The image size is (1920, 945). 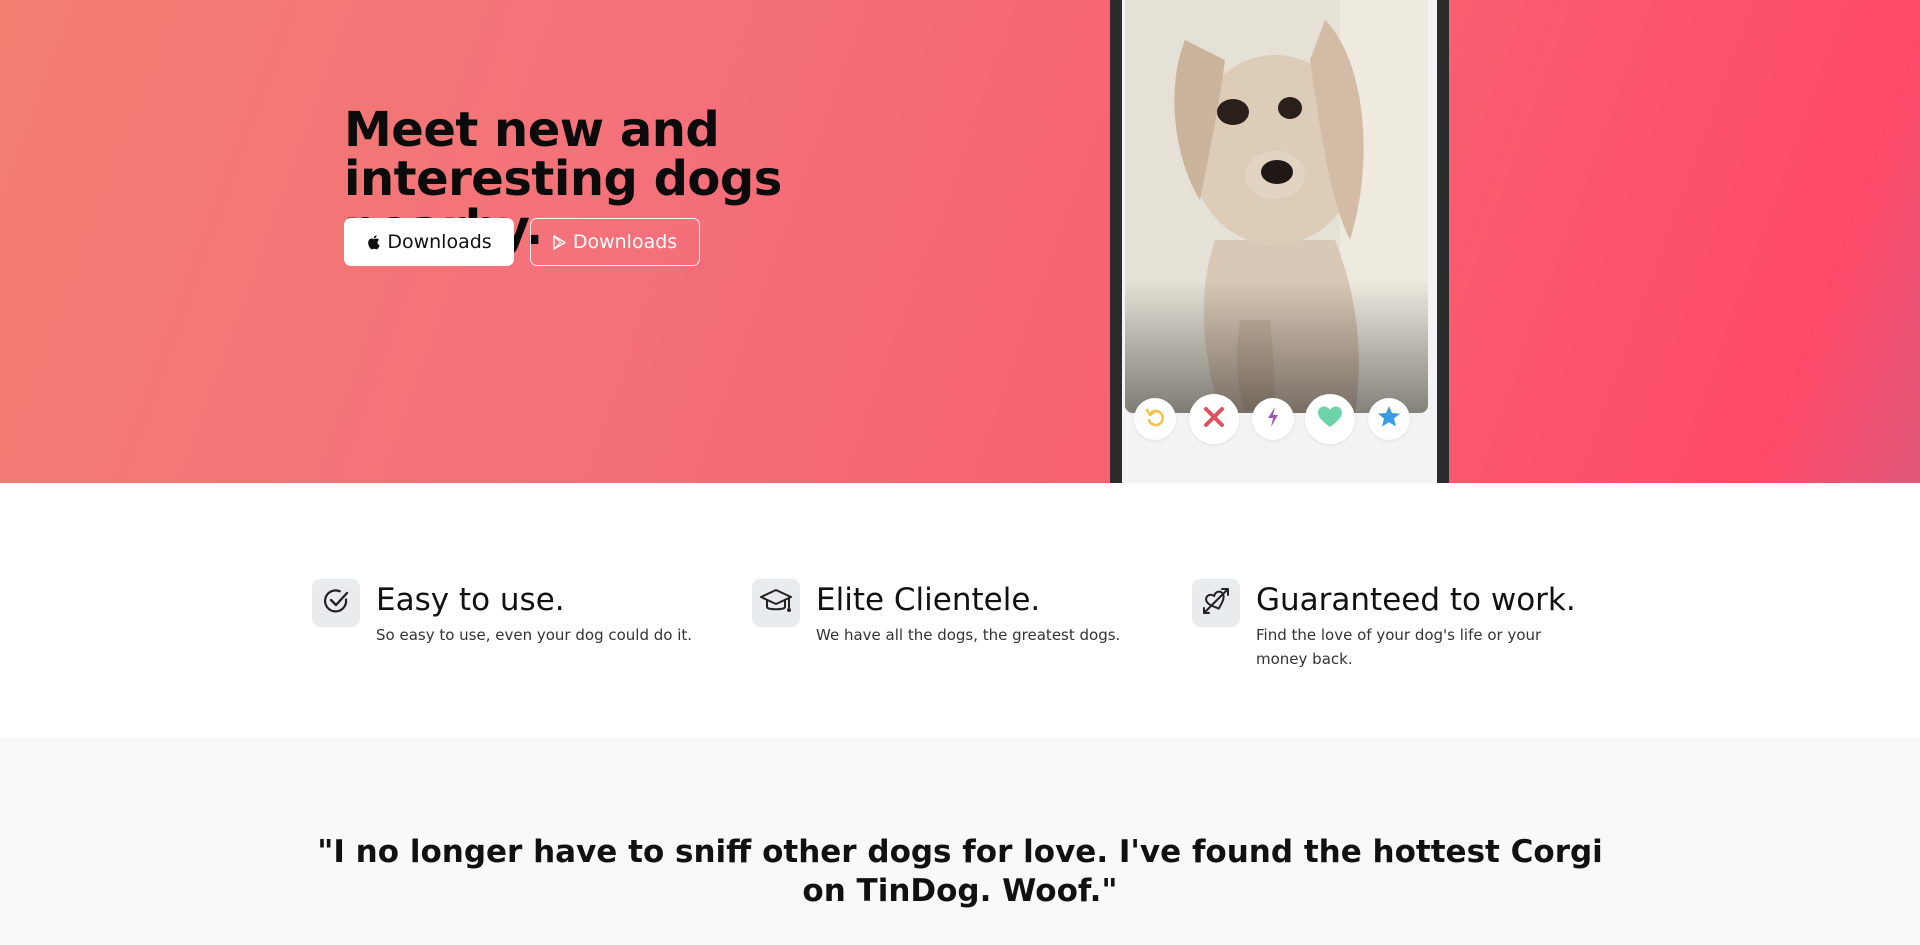 I want to click on phone-screen, so click(x=1279, y=241).